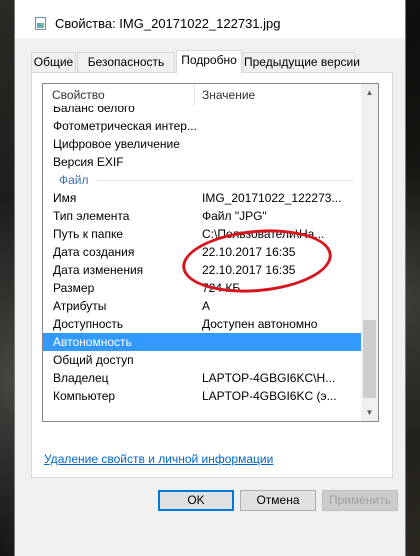  I want to click on property-name: Доступность, so click(88, 324).